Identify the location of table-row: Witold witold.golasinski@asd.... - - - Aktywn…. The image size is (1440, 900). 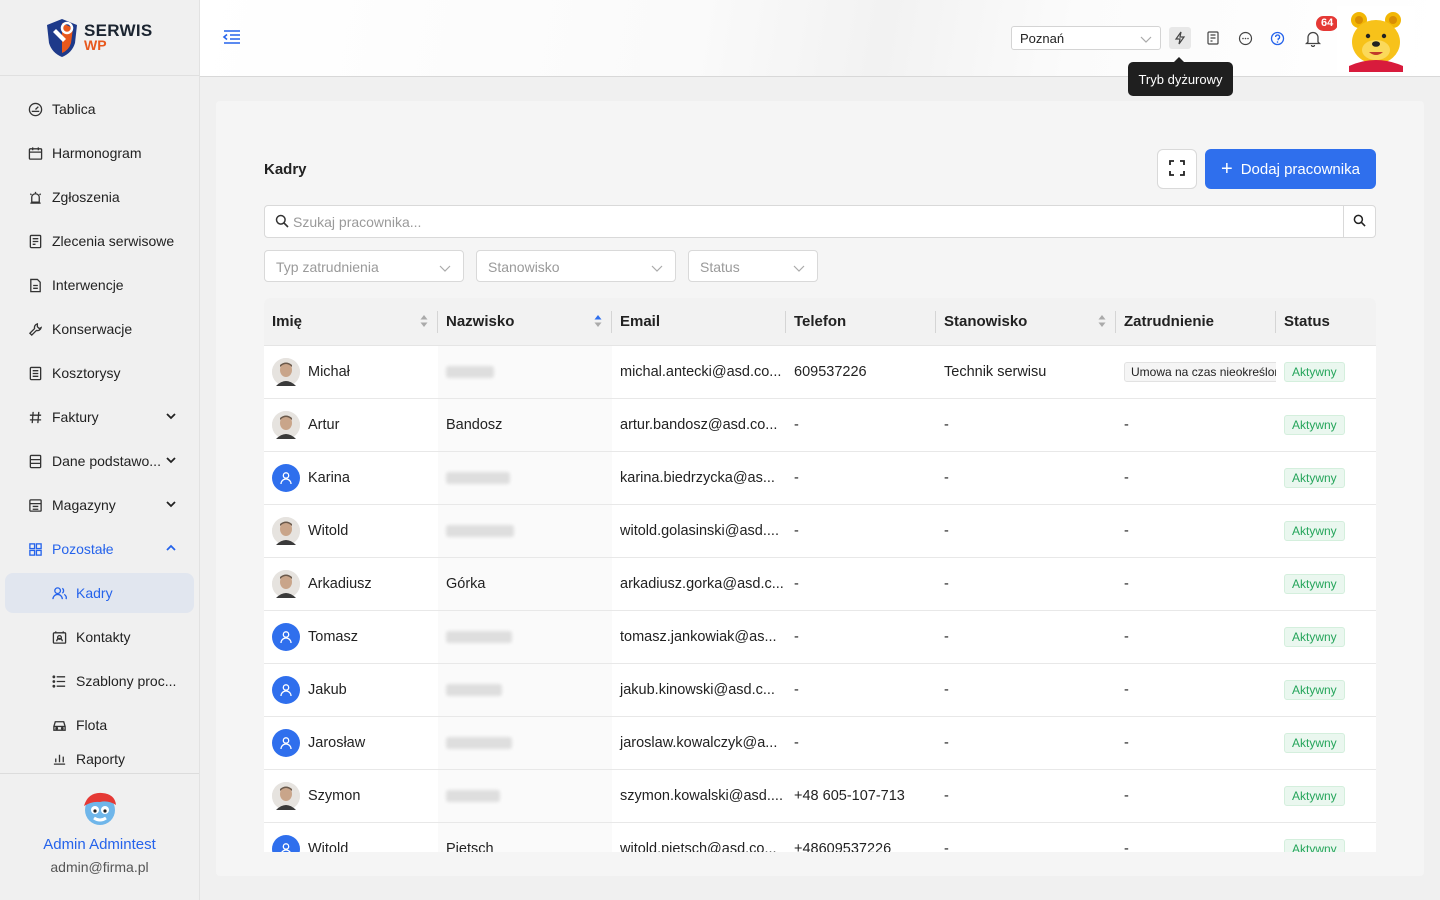
(820, 531).